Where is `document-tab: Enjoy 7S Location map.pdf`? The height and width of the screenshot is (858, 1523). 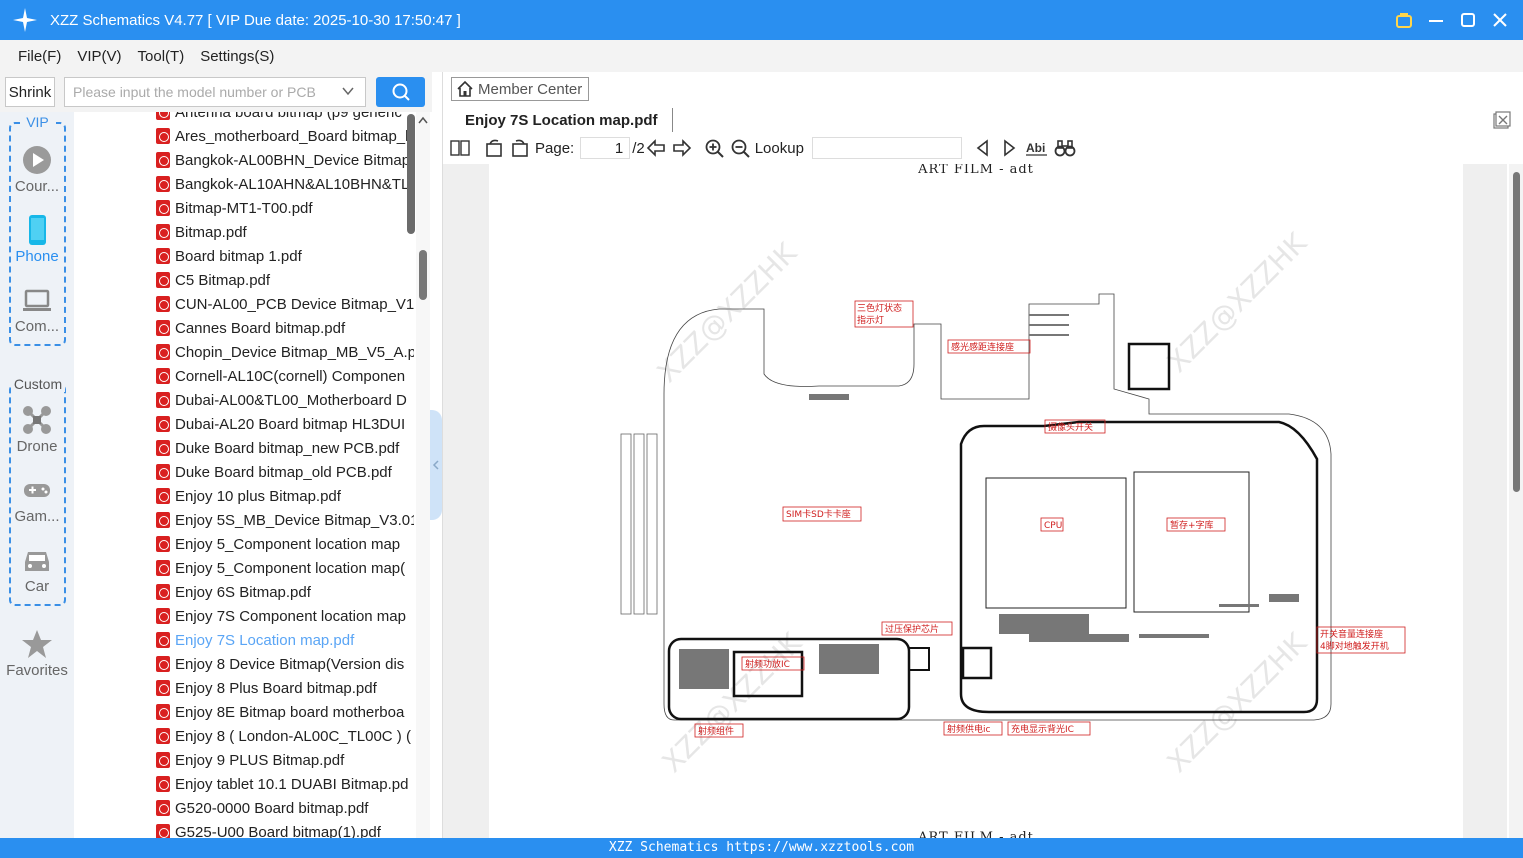 document-tab: Enjoy 7S Location map.pdf is located at coordinates (562, 120).